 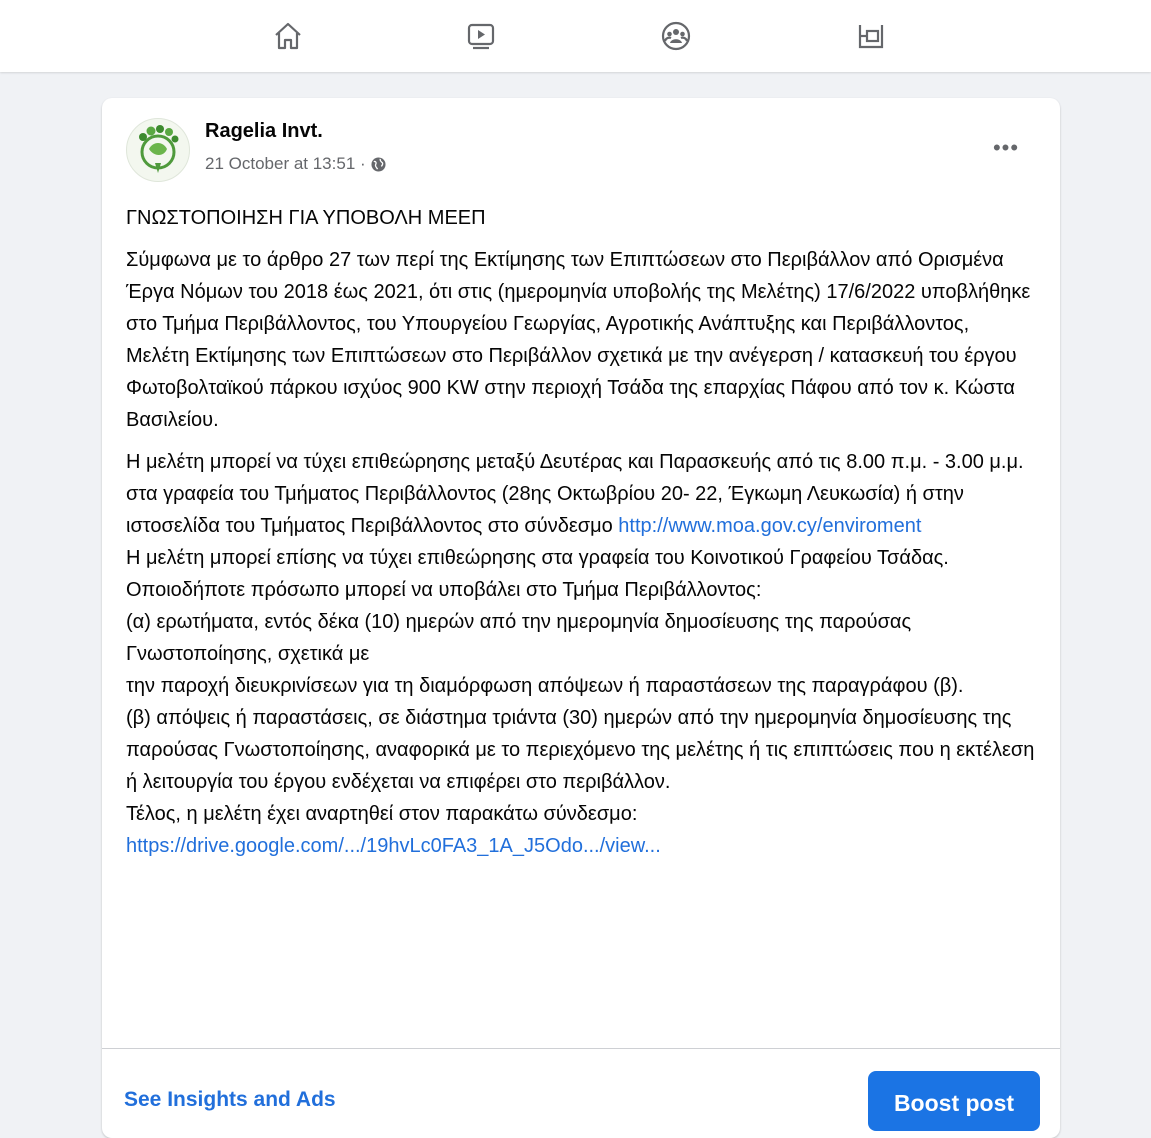 I want to click on post-meta: 21 October at 13:51 ·, so click(x=295, y=164).